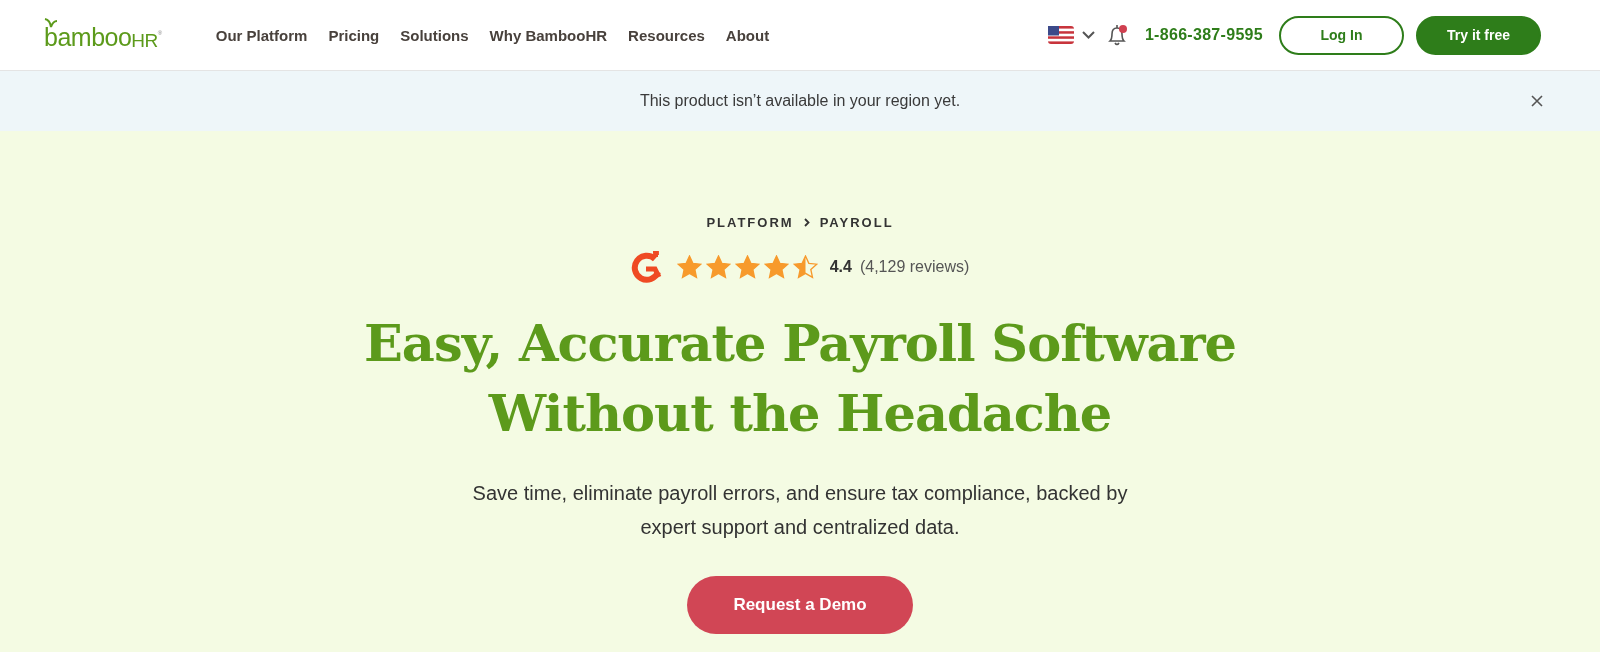 The height and width of the screenshot is (652, 1600). I want to click on flag-icon, so click(1060, 35).